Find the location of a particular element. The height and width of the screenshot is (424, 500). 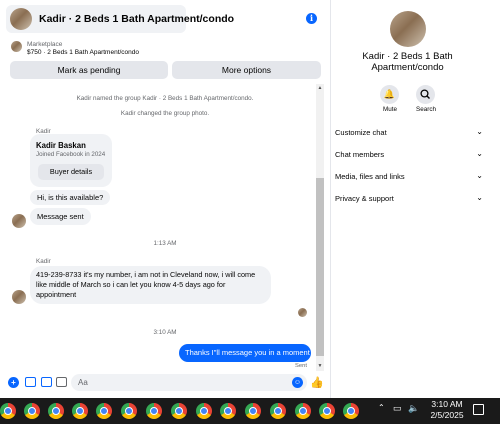

row-label: Chat members is located at coordinates (360, 154).